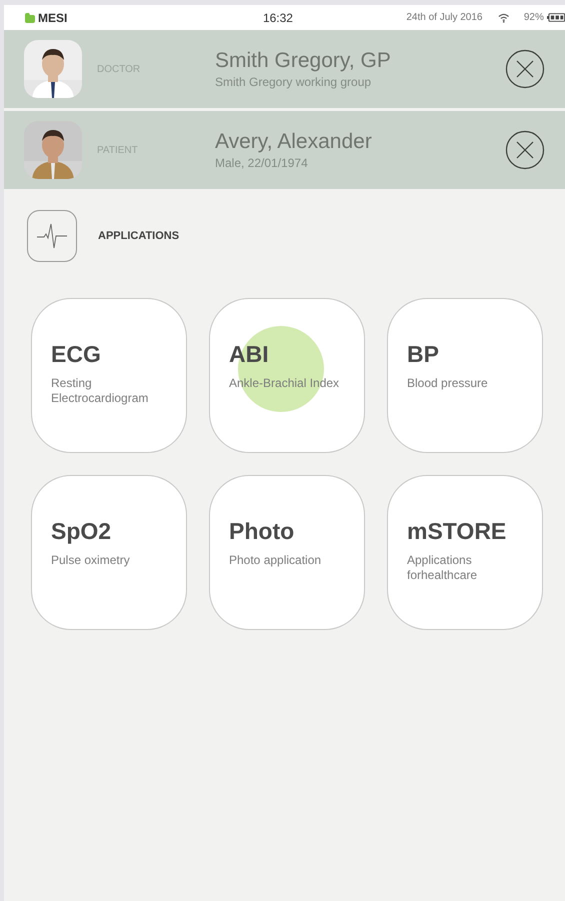 The height and width of the screenshot is (901, 565). Describe the element at coordinates (53, 17) in the screenshot. I see `app-name: MESI` at that location.